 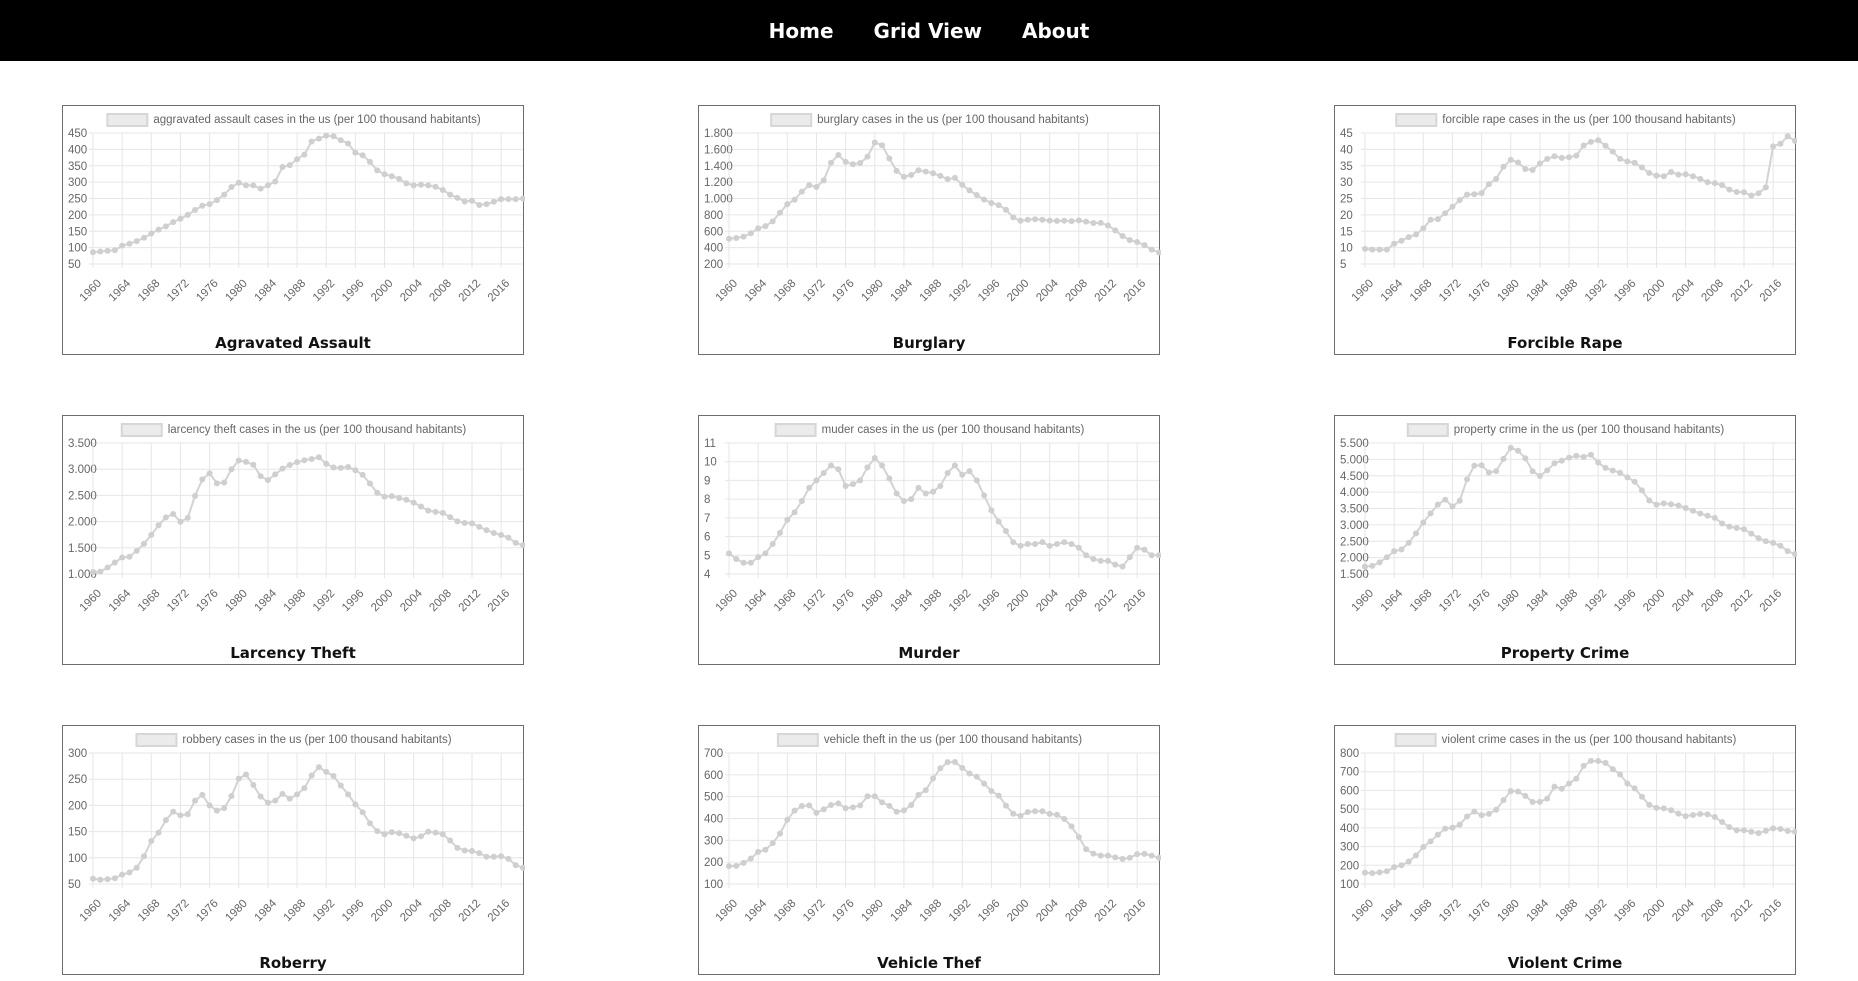 What do you see at coordinates (1346, 232) in the screenshot?
I see `y-tick-label: 15` at bounding box center [1346, 232].